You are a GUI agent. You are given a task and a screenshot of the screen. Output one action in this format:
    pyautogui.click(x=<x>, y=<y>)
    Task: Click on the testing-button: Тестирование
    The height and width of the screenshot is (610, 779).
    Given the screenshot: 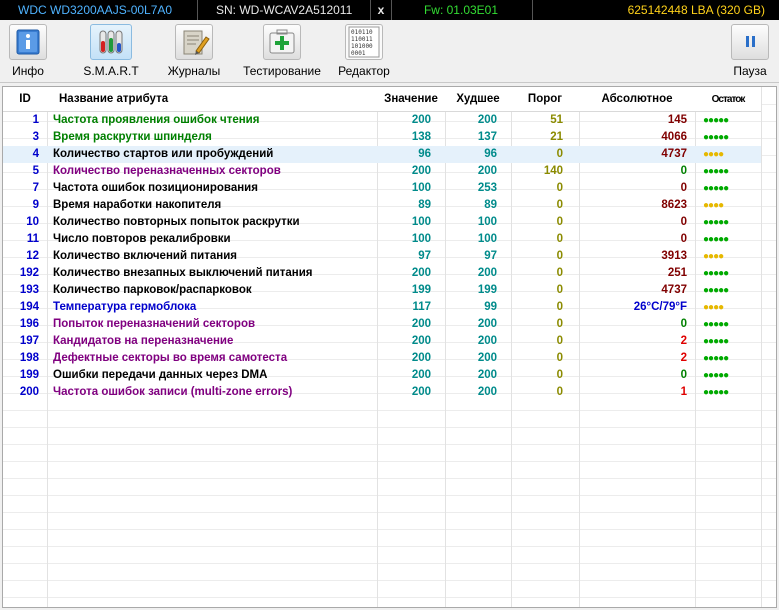 What is the action you would take?
    pyautogui.click(x=282, y=51)
    